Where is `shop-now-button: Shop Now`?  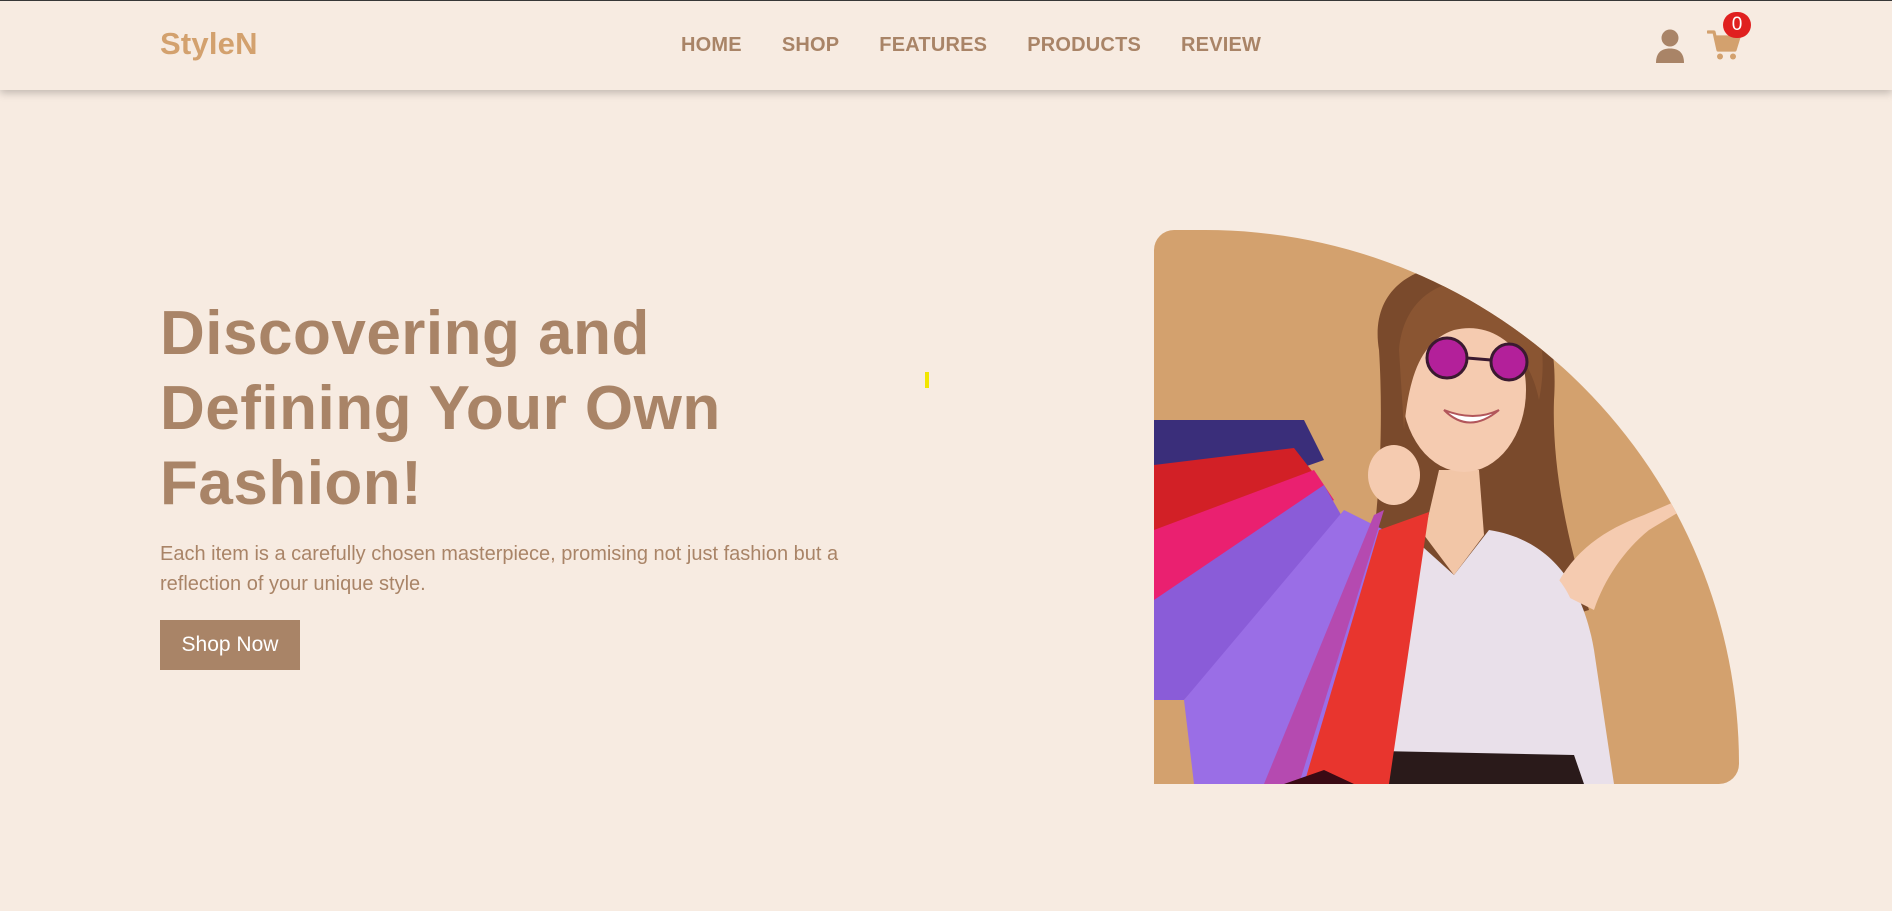
shop-now-button: Shop Now is located at coordinates (230, 645).